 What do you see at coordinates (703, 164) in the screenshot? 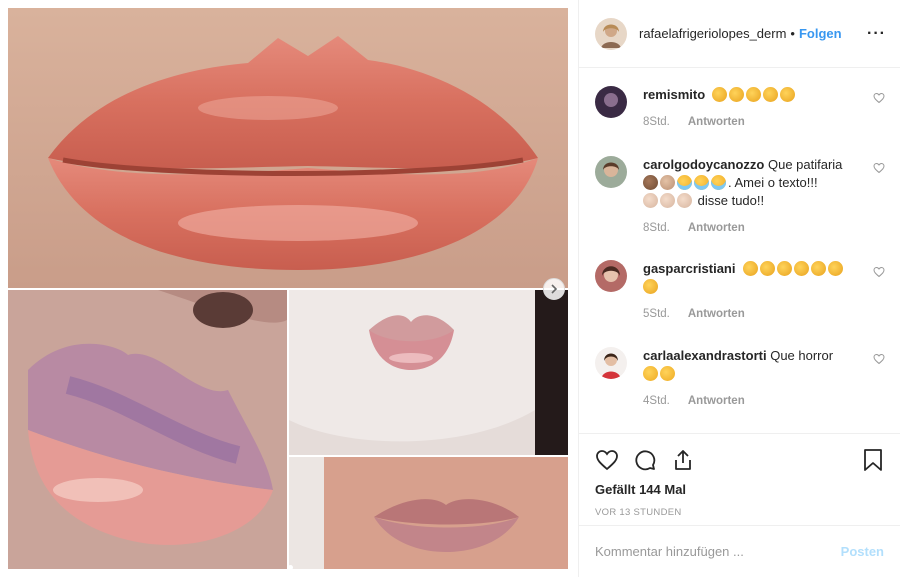
I see `commenter-username: carolgodoycanozzo` at bounding box center [703, 164].